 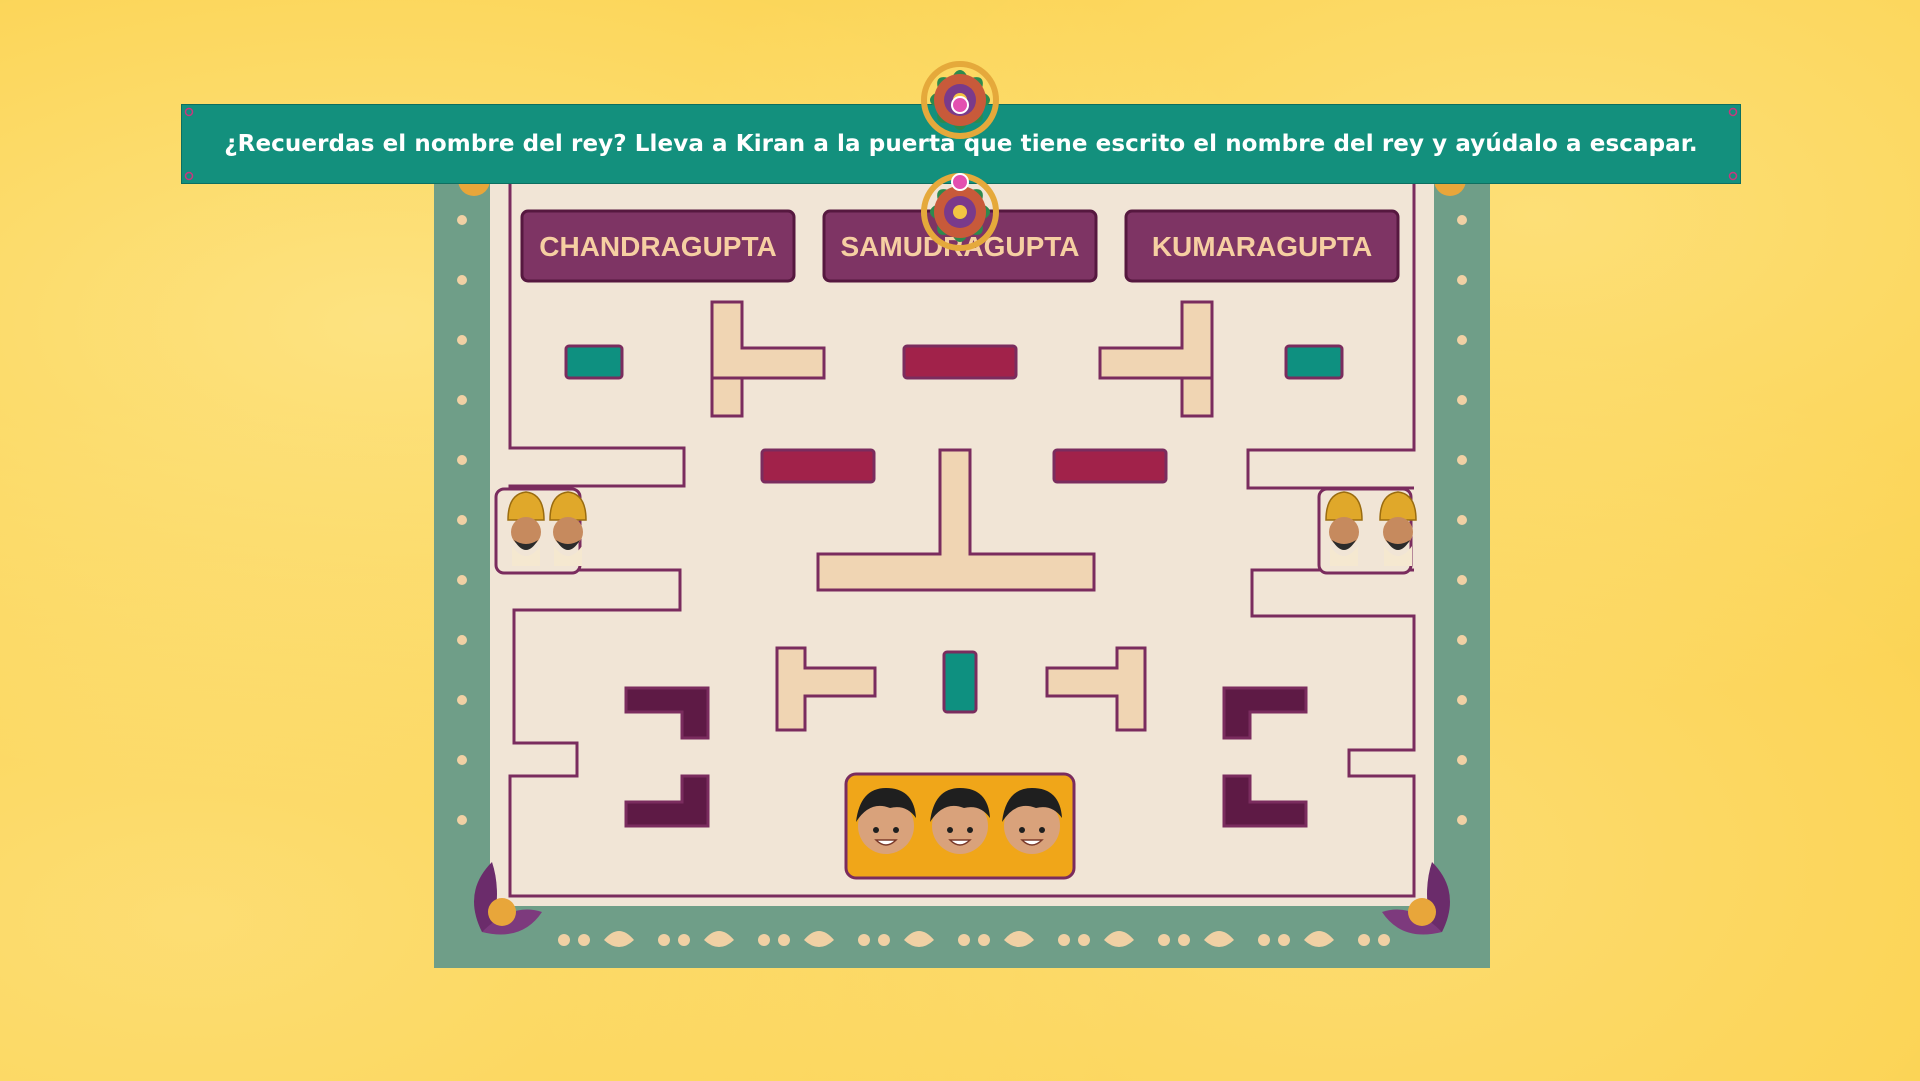 I want to click on block-teal-vertical, so click(x=960, y=682).